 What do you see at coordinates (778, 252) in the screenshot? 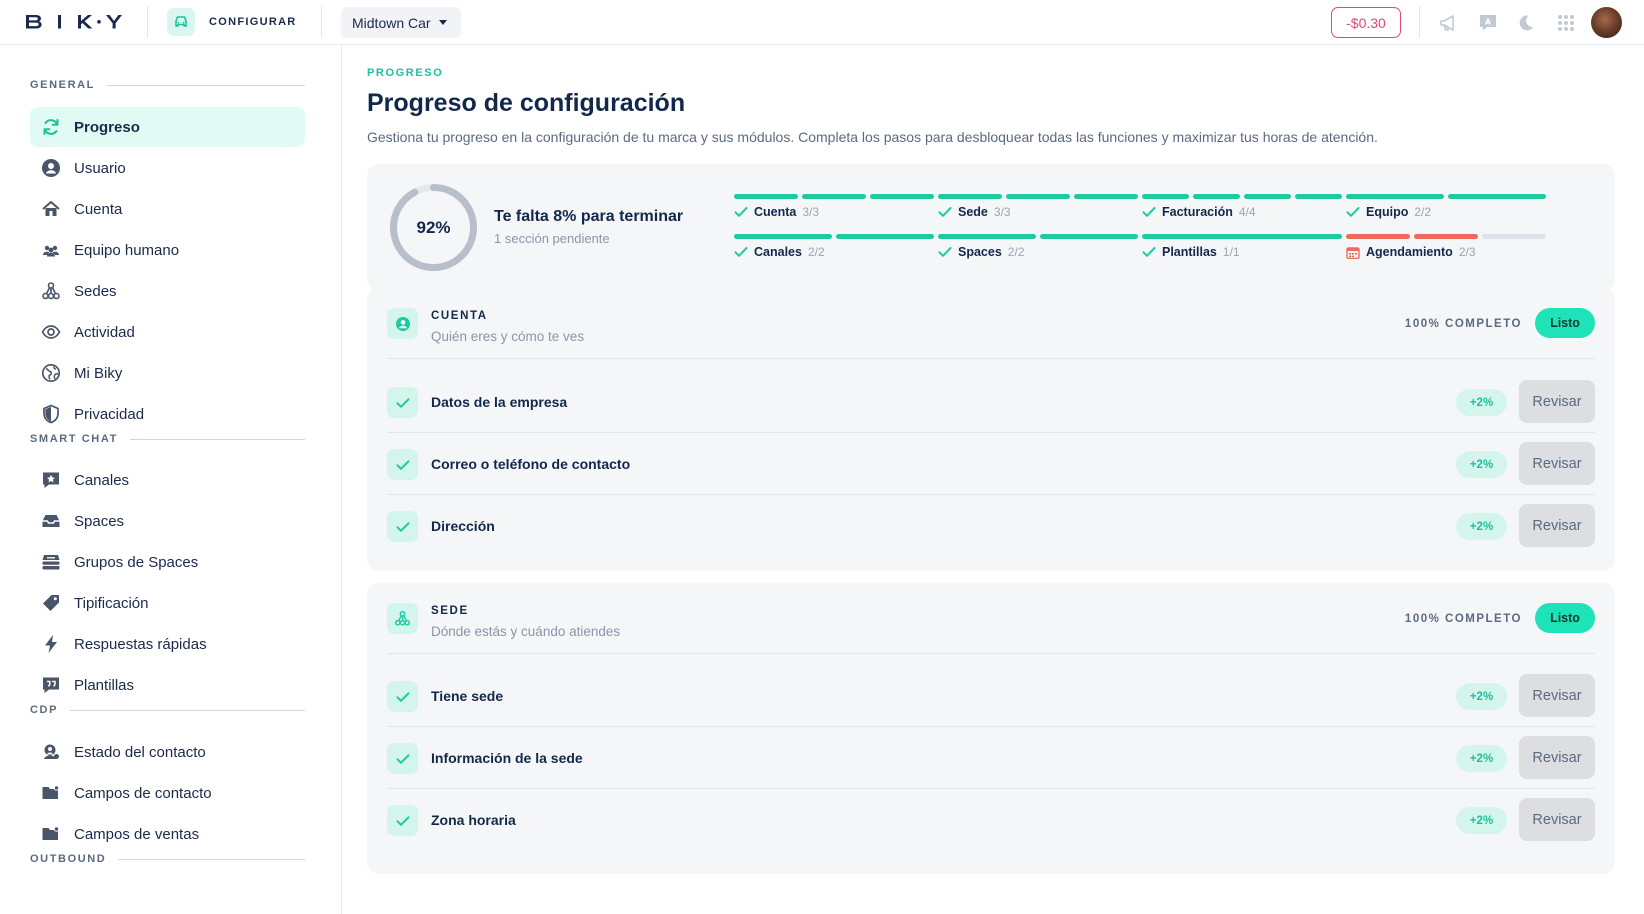
I see `module-name: Canales` at bounding box center [778, 252].